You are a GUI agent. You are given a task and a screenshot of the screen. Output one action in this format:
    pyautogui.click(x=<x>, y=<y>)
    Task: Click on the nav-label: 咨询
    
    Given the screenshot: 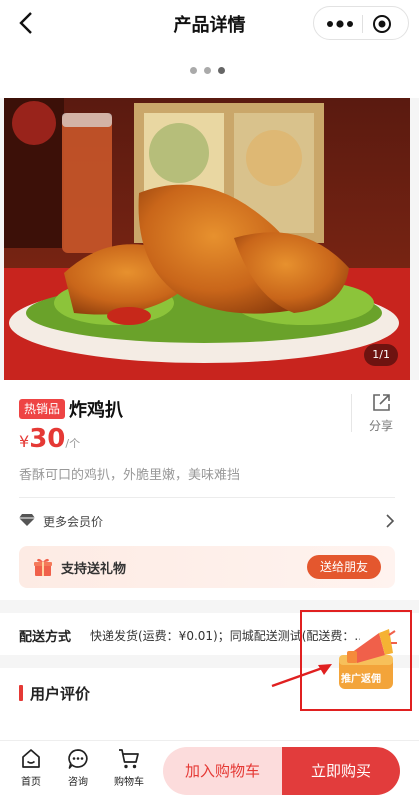 What is the action you would take?
    pyautogui.click(x=78, y=782)
    